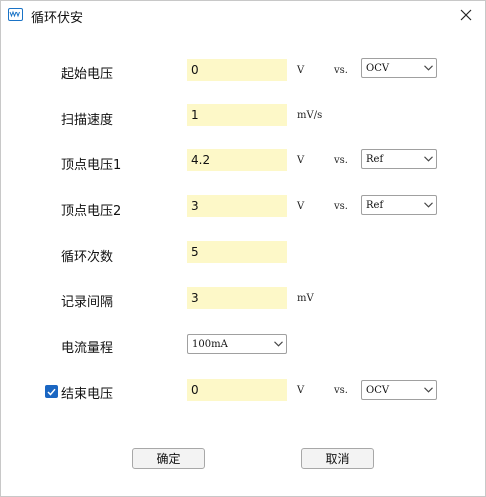 This screenshot has height=497, width=486. I want to click on record-interval-label: 记录间隔, so click(87, 302).